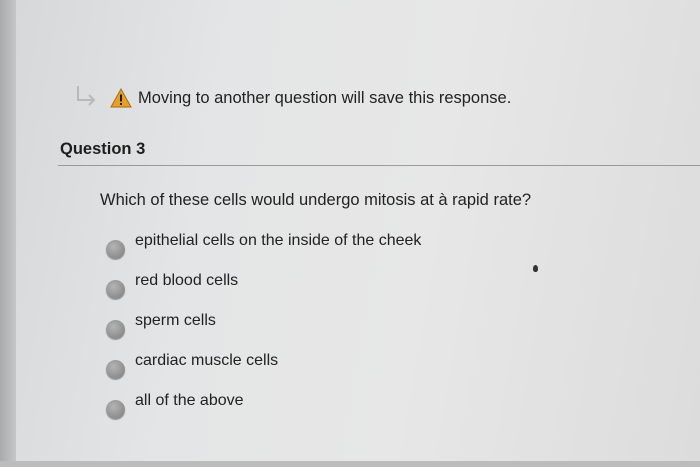  What do you see at coordinates (316, 368) in the screenshot?
I see `answer-option: cardiac muscle cells` at bounding box center [316, 368].